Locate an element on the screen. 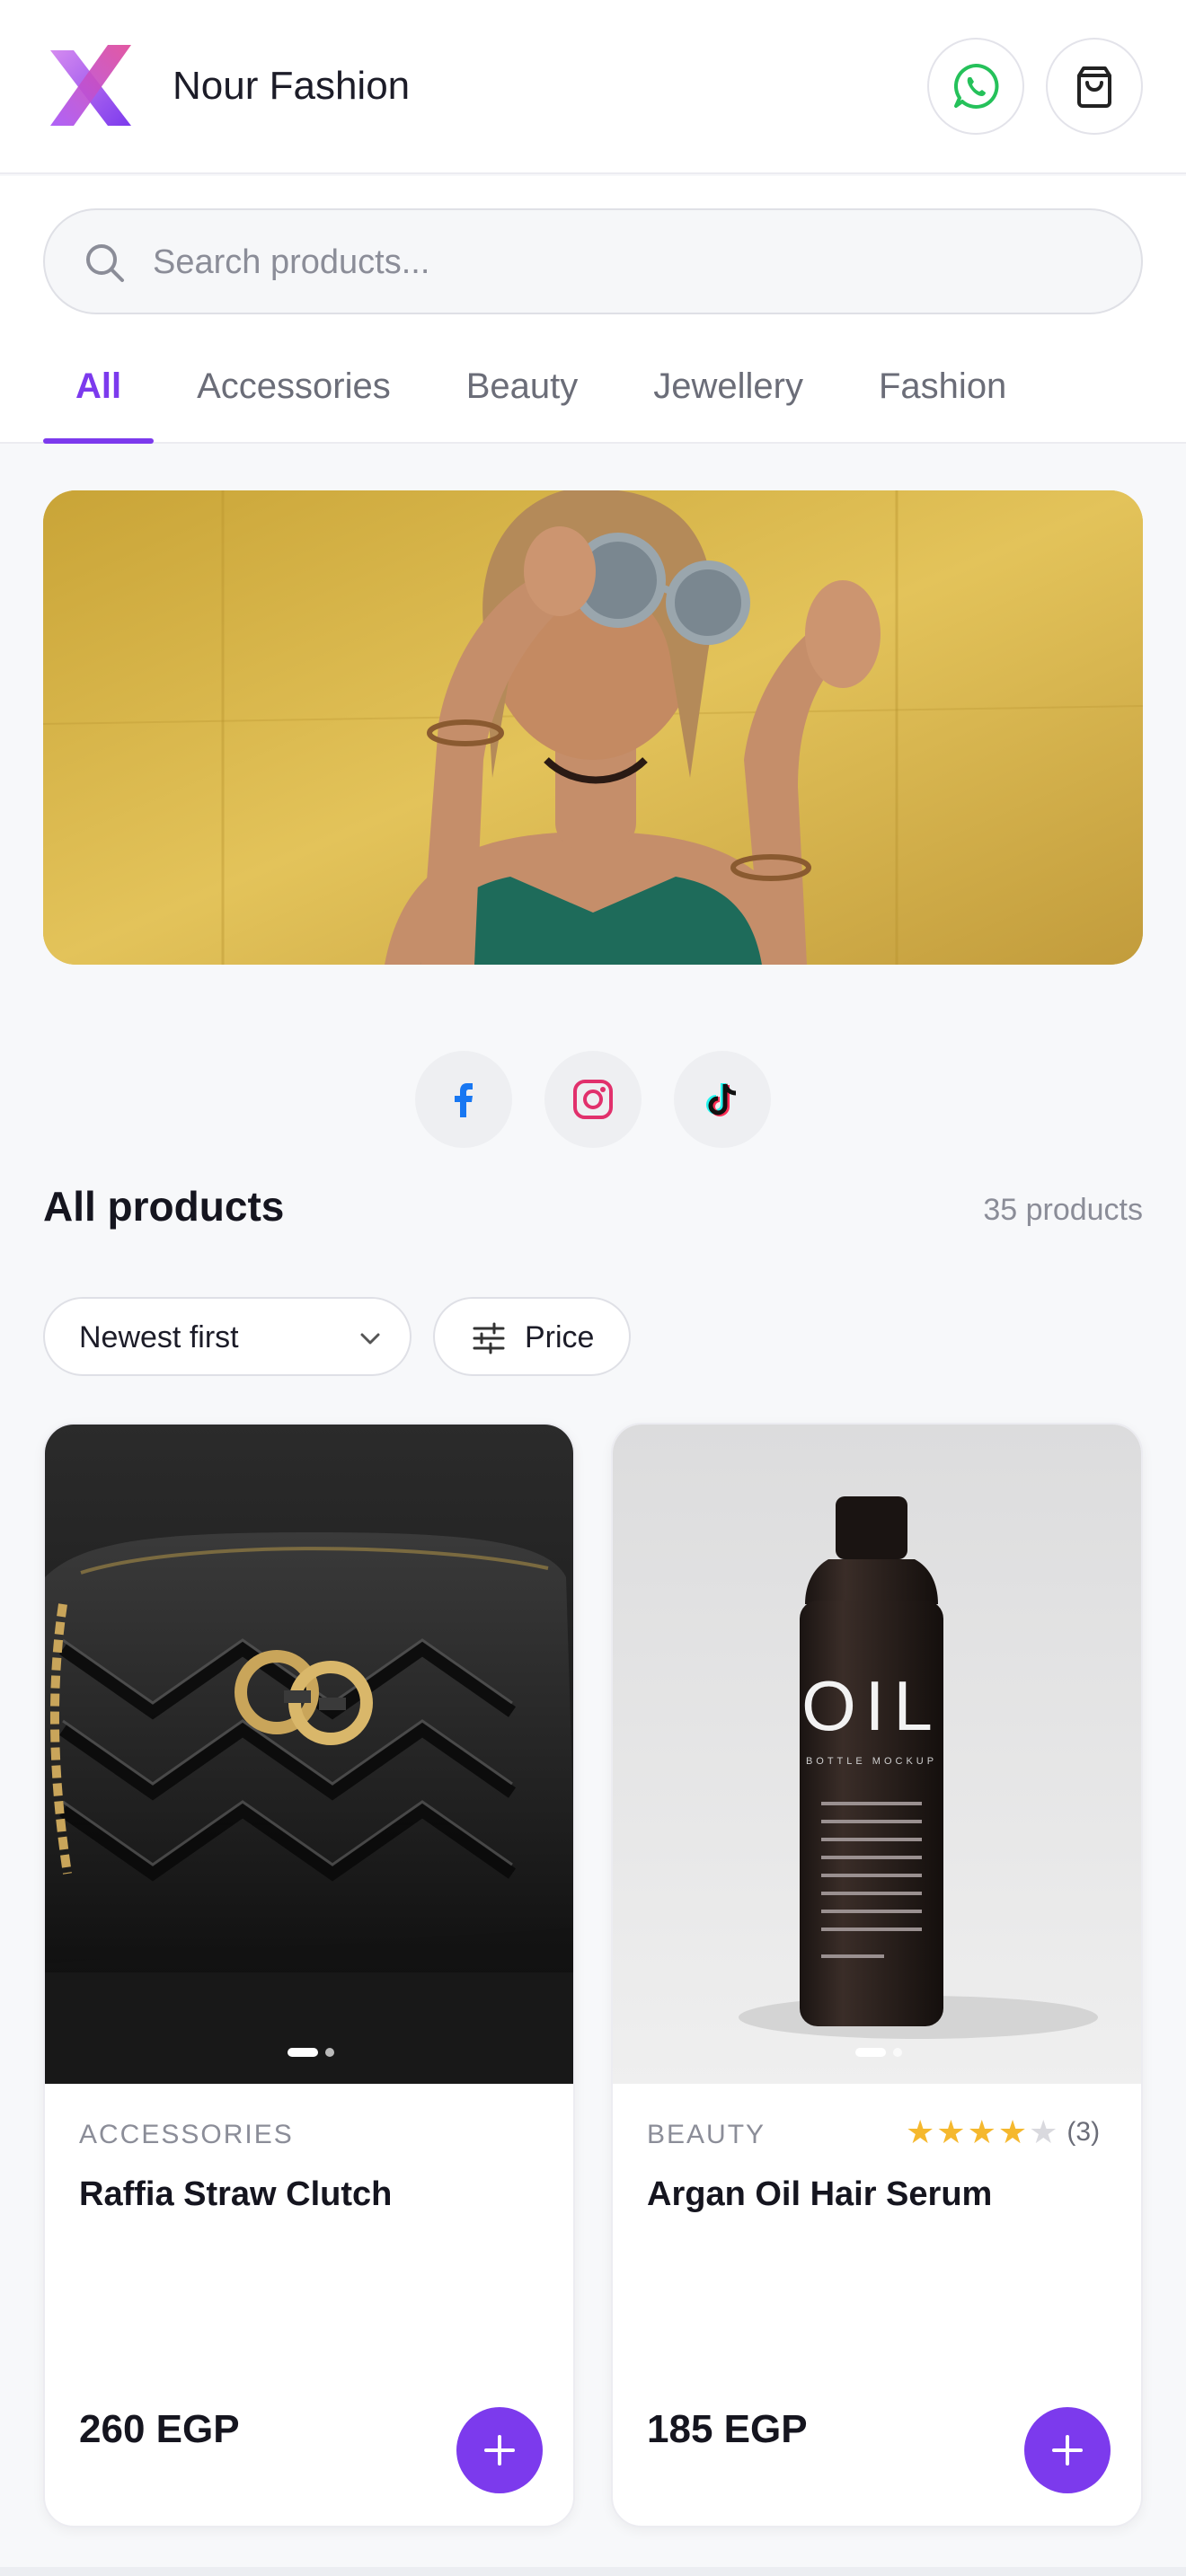 The height and width of the screenshot is (2576, 1186). tab-jewellery: Jewellery is located at coordinates (728, 400).